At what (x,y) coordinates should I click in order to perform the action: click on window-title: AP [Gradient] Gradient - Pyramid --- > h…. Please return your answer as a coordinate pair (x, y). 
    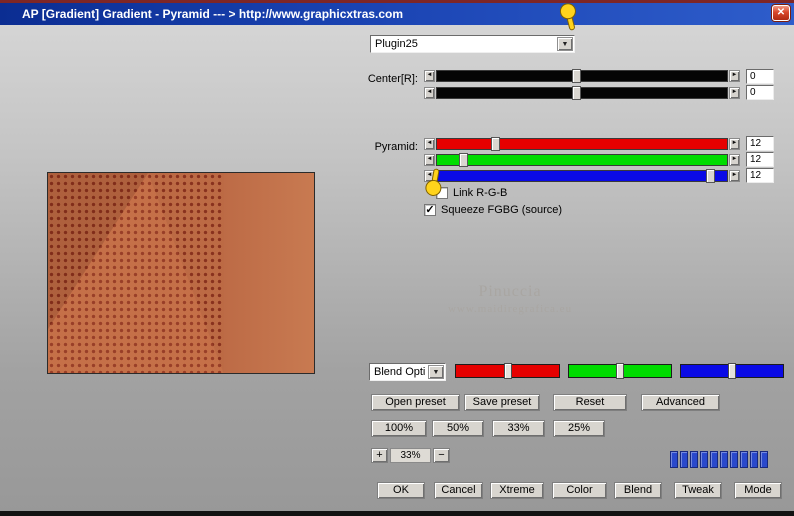
    Looking at the image, I should click on (213, 14).